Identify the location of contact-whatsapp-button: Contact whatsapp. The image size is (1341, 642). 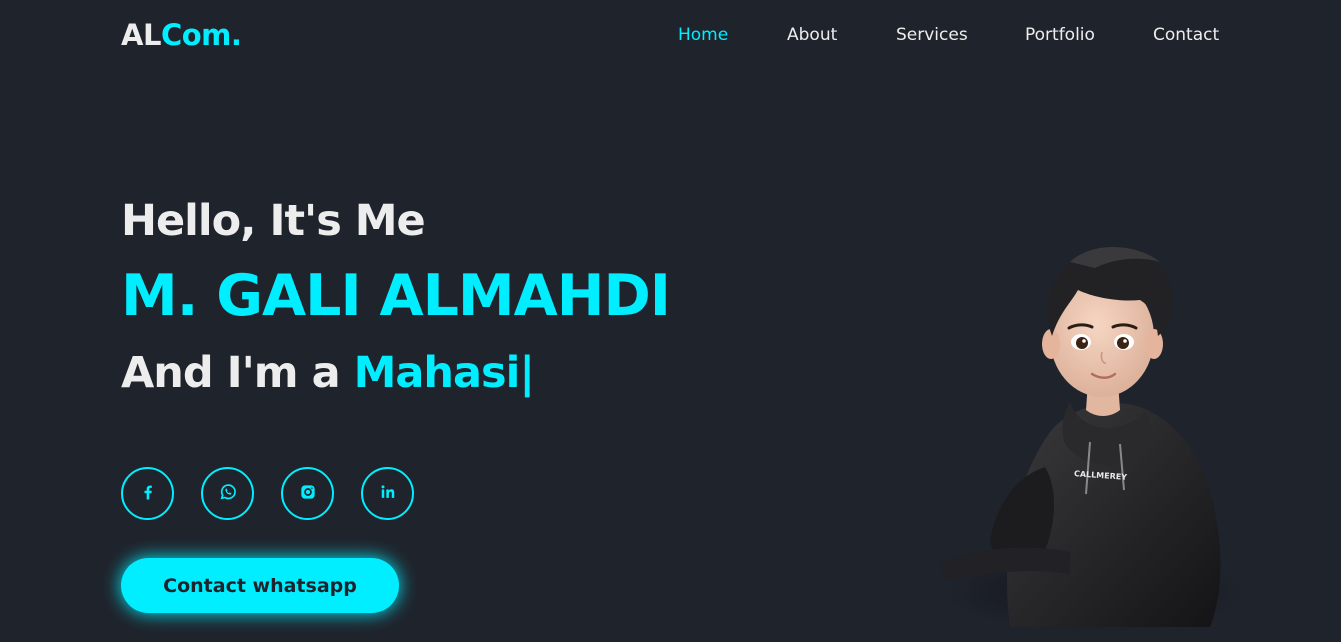
(260, 585).